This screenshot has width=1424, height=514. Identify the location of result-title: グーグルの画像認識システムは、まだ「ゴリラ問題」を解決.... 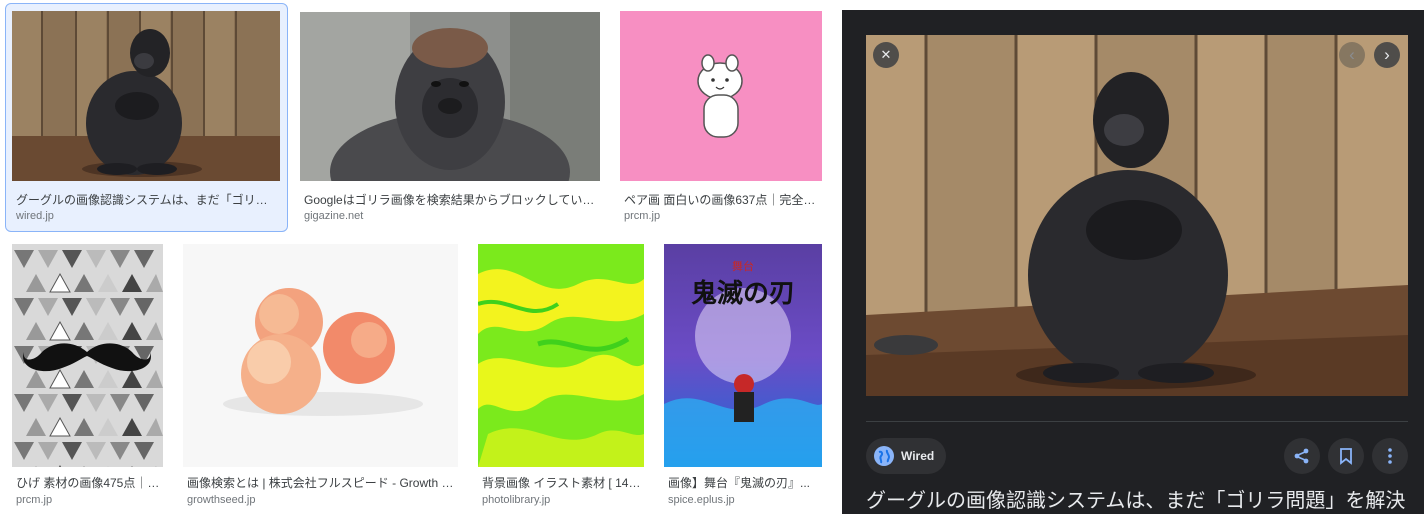
(144, 200).